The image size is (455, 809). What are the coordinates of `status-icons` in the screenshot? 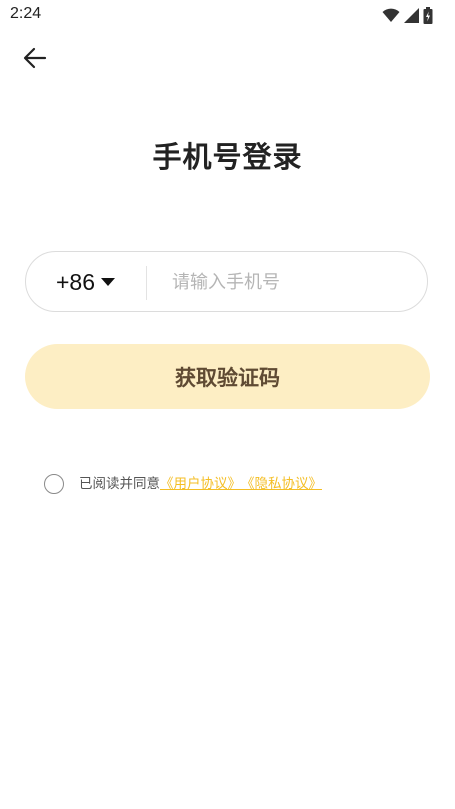 It's located at (407, 15).